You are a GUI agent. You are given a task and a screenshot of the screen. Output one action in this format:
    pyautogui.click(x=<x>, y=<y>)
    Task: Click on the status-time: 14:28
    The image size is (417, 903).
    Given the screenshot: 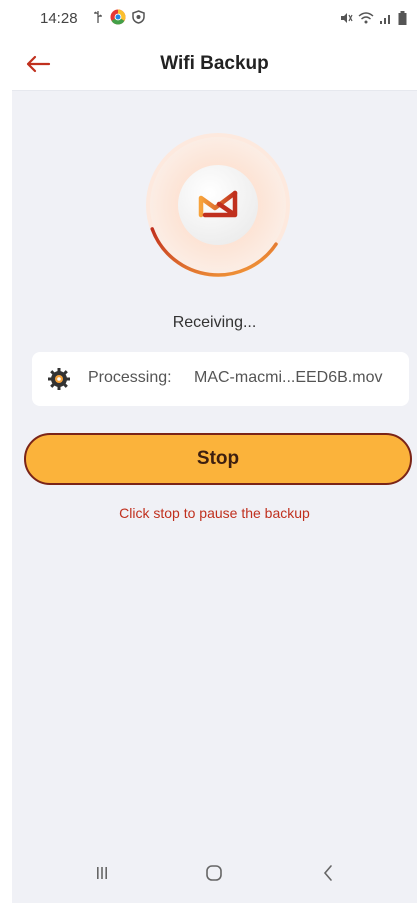 What is the action you would take?
    pyautogui.click(x=59, y=18)
    